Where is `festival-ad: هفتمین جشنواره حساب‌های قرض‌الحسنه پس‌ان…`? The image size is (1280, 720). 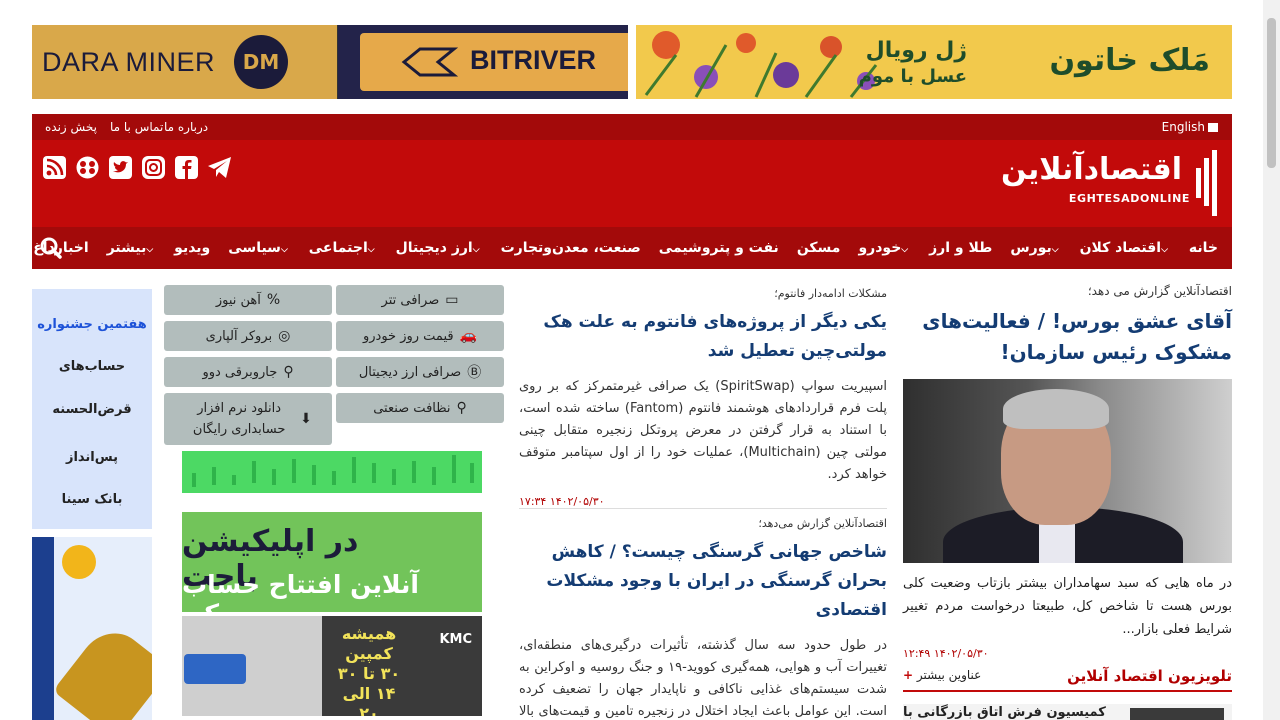
festival-ad: هفتمین جشنواره حساب‌های قرض‌الحسنه پس‌ان… is located at coordinates (92, 409).